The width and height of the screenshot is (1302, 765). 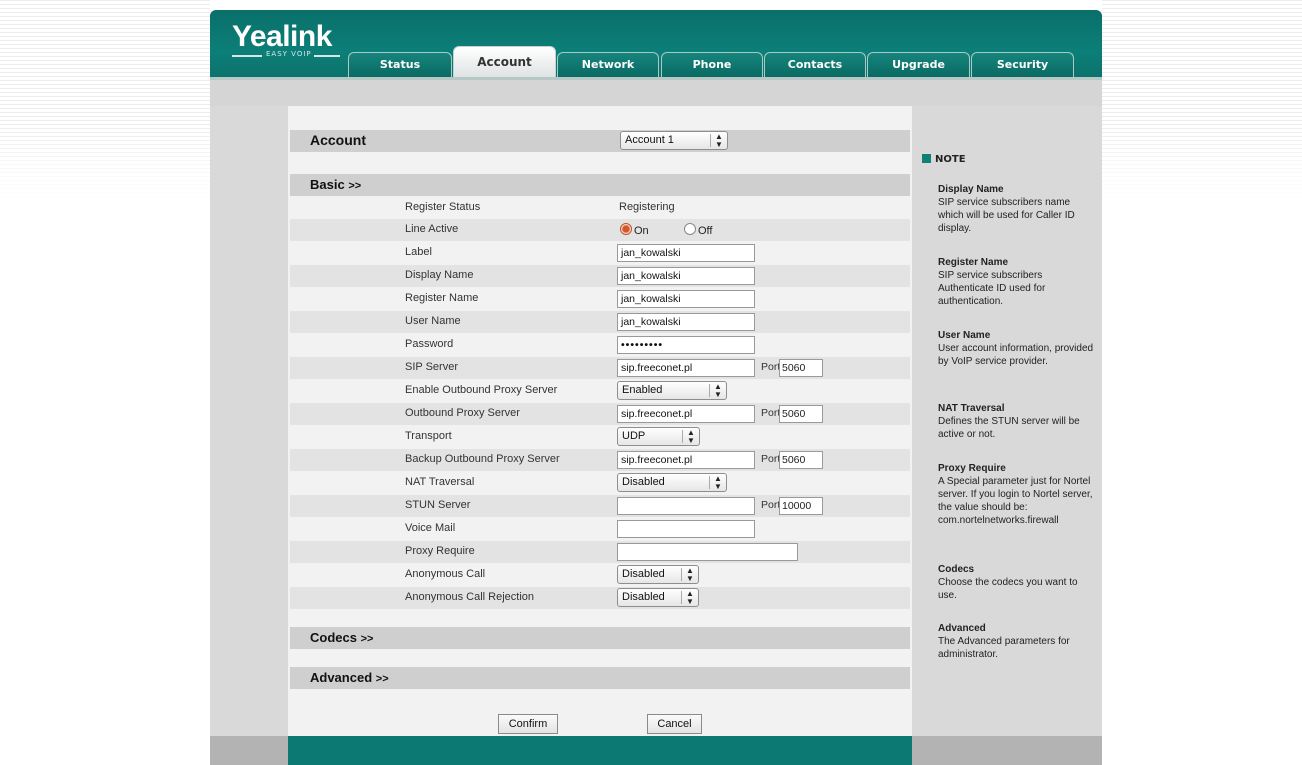 I want to click on row-display-name: Display Name jan_kowalski, so click(x=600, y=276).